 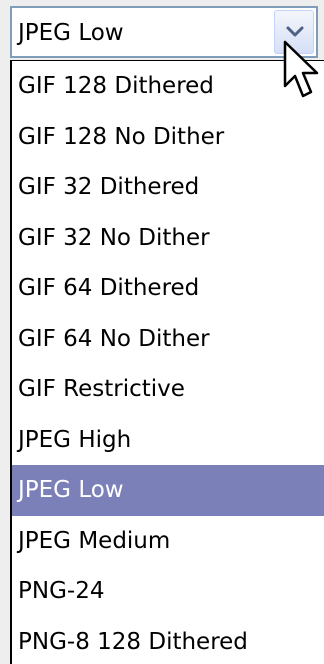 I want to click on list-item: GIF 128 No Dither, so click(x=168, y=137).